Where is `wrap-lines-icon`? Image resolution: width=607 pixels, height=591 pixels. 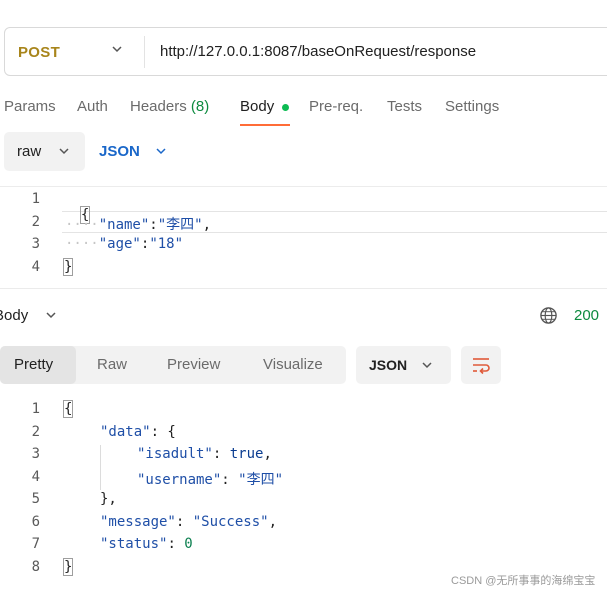
wrap-lines-icon is located at coordinates (481, 366).